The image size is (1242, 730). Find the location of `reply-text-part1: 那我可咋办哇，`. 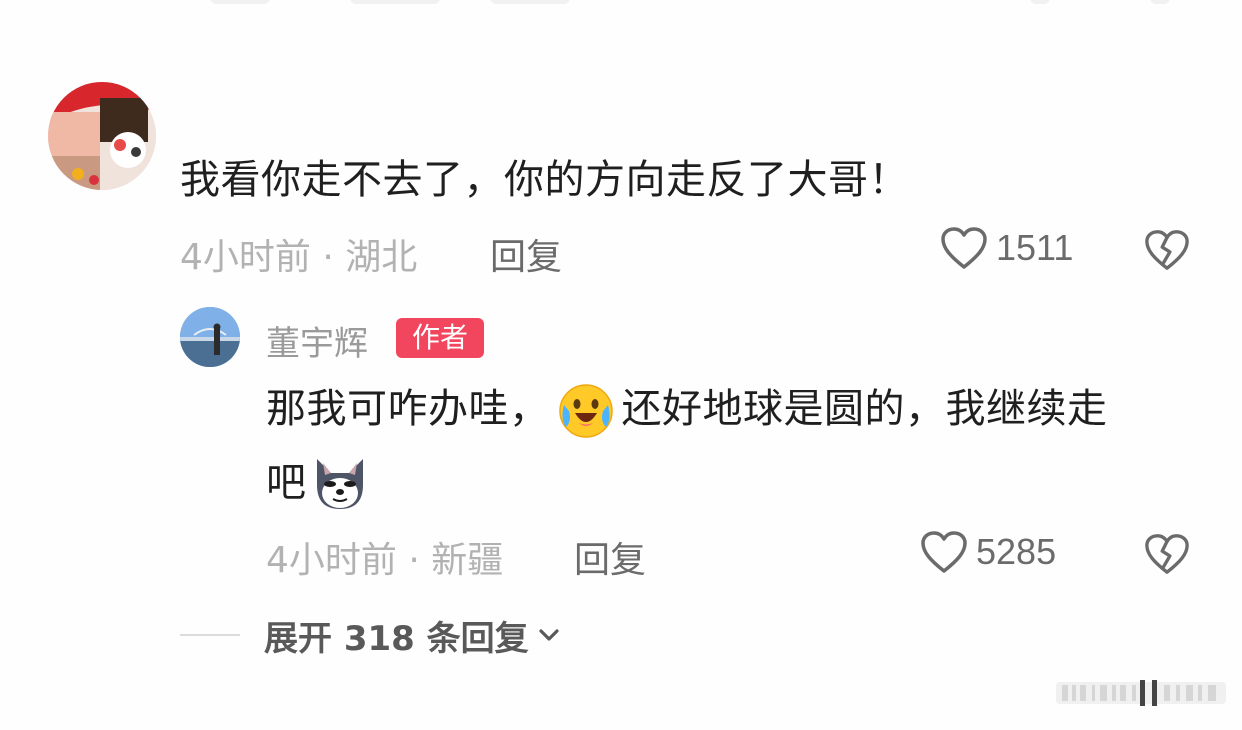

reply-text-part1: 那我可咋办哇， is located at coordinates (408, 409).